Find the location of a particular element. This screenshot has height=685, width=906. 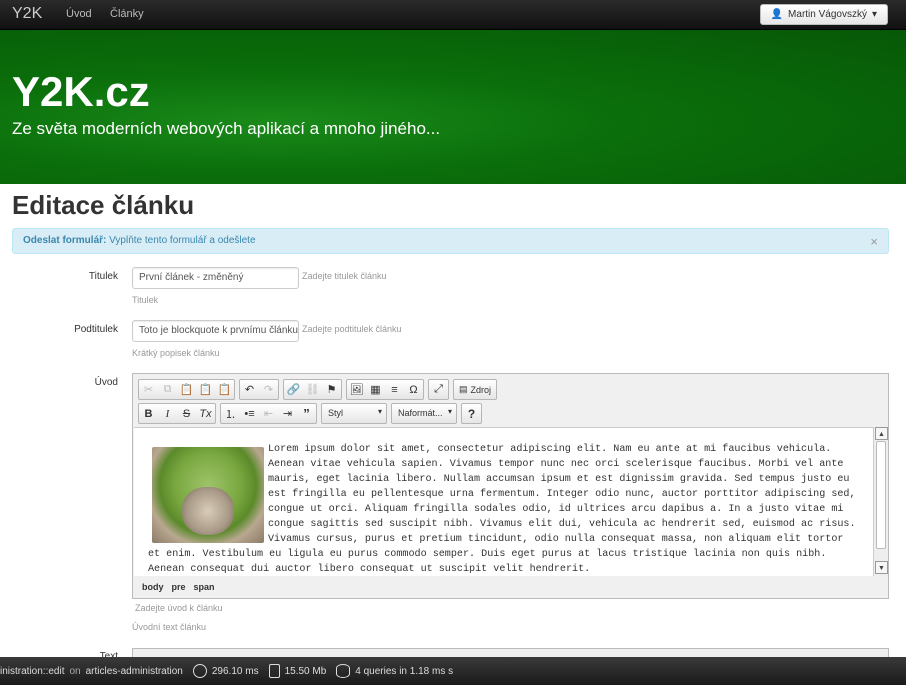

italic-icon: I is located at coordinates (167, 413).